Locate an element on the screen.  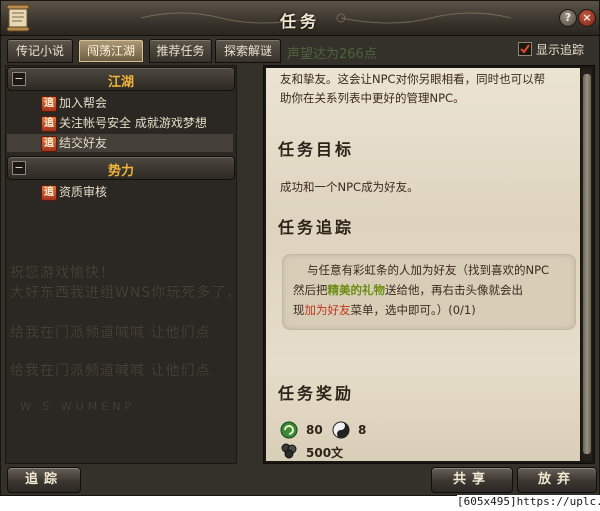
category-jianghu: − 江湖 is located at coordinates (121, 79).